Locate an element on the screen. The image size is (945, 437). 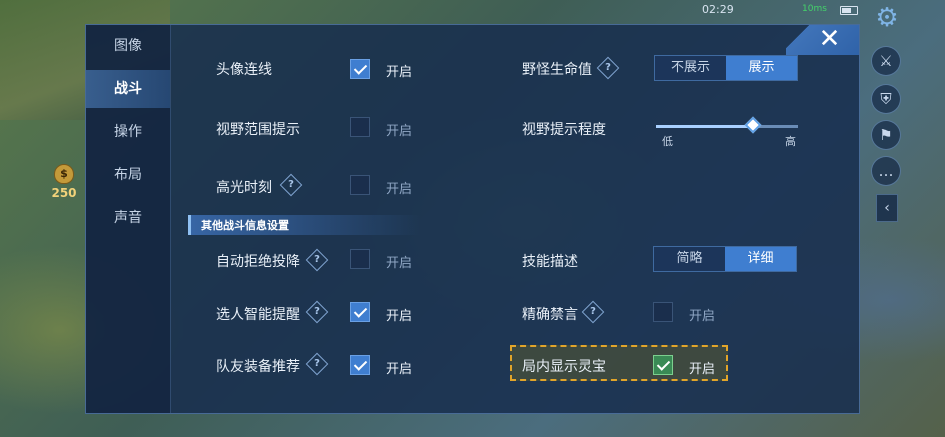
auto-reject-label: 自动拒绝投降 is located at coordinates (258, 262).